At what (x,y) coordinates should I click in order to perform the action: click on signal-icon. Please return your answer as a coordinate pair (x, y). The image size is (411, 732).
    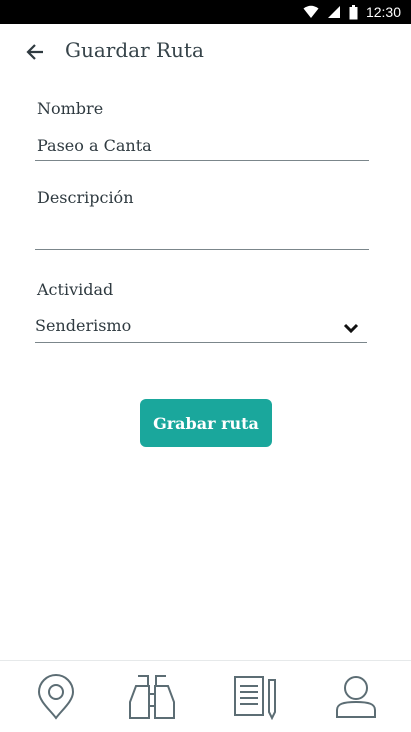
    Looking at the image, I should click on (333, 12).